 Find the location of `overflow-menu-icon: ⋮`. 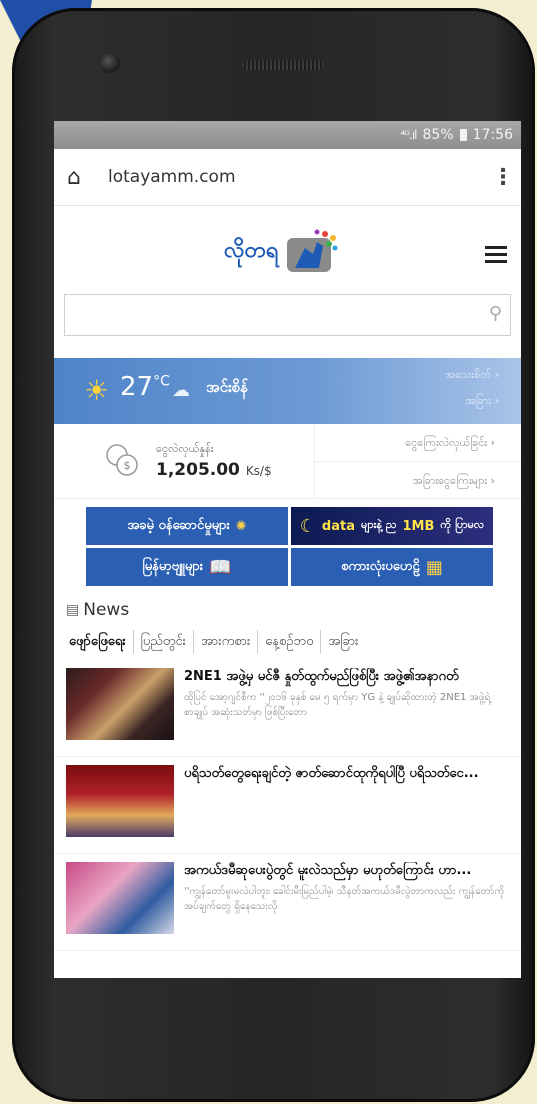

overflow-menu-icon: ⋮ is located at coordinates (503, 177).